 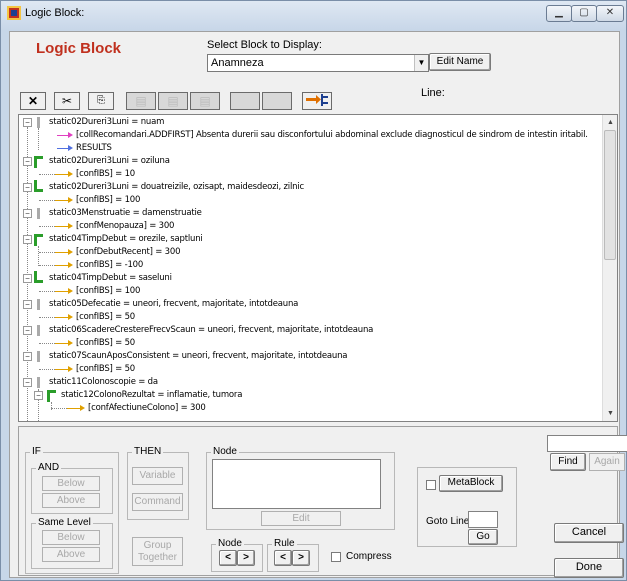 What do you see at coordinates (584, 13) in the screenshot?
I see `maximize-button: ▢` at bounding box center [584, 13].